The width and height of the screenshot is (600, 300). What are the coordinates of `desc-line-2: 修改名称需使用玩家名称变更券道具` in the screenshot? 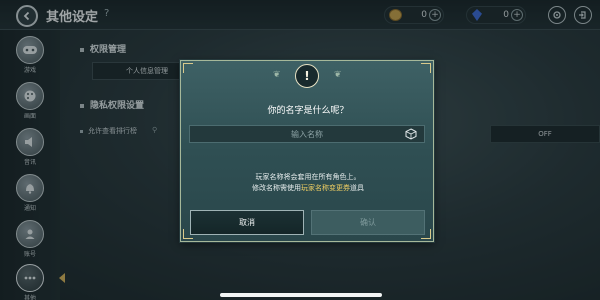 It's located at (308, 188).